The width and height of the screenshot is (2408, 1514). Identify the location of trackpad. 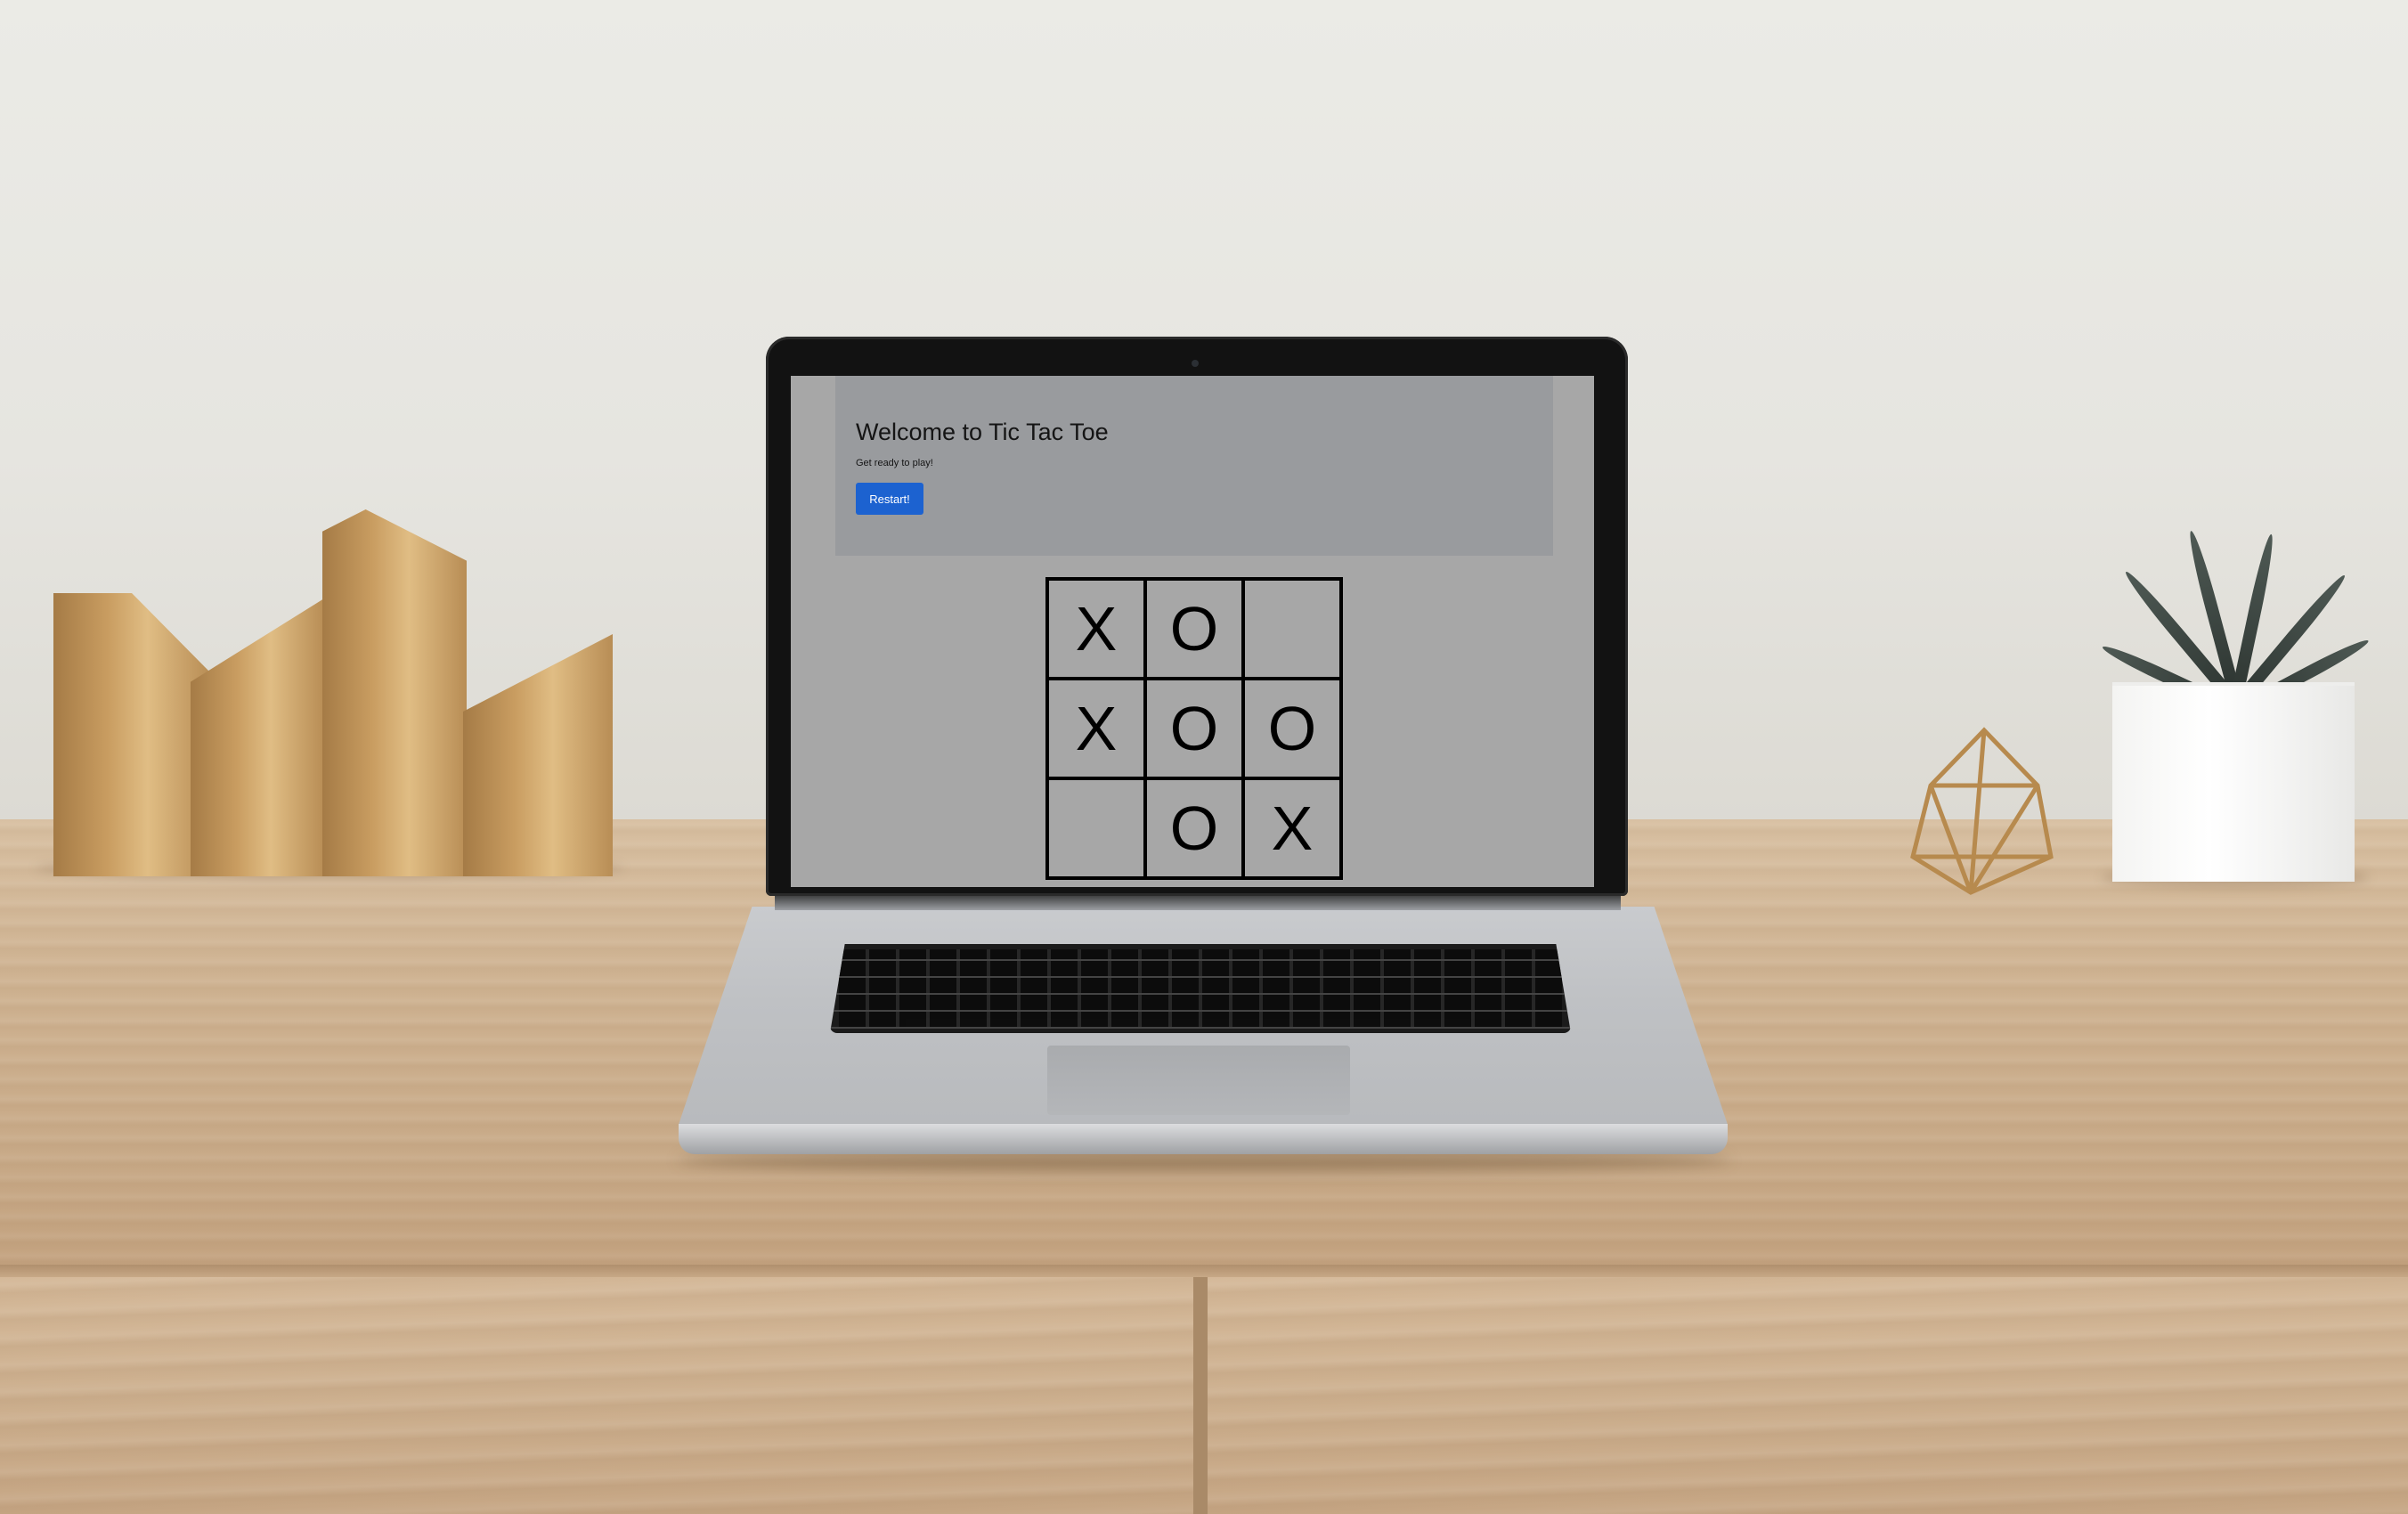
(1198, 1080).